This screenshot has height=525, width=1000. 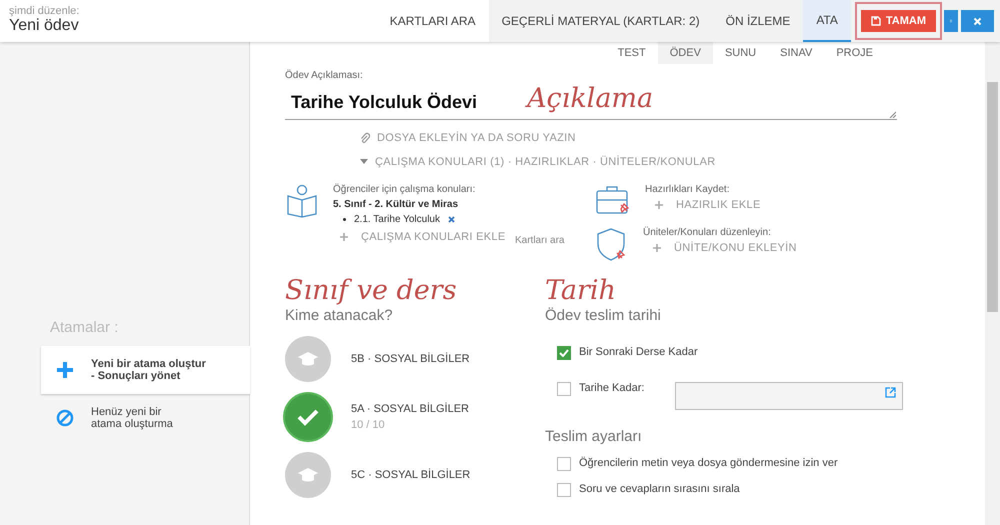 What do you see at coordinates (789, 396) in the screenshot?
I see `date-field` at bounding box center [789, 396].